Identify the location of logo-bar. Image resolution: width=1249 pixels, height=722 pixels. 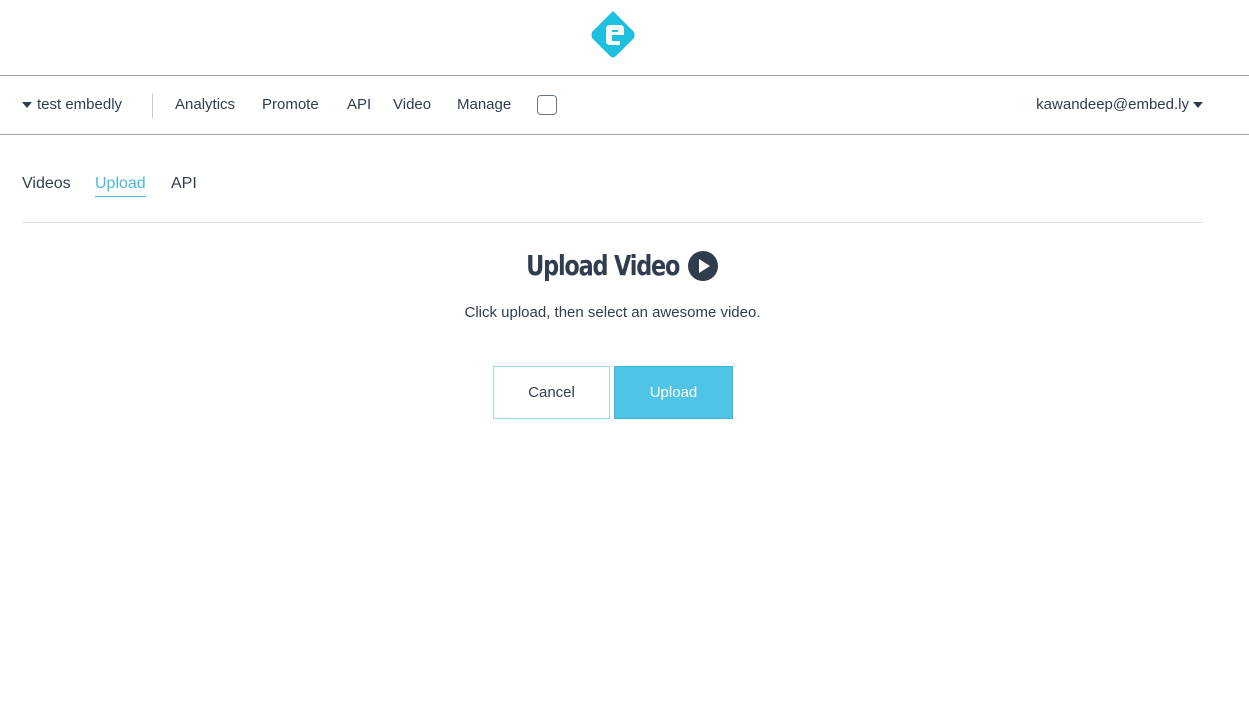
(624, 38).